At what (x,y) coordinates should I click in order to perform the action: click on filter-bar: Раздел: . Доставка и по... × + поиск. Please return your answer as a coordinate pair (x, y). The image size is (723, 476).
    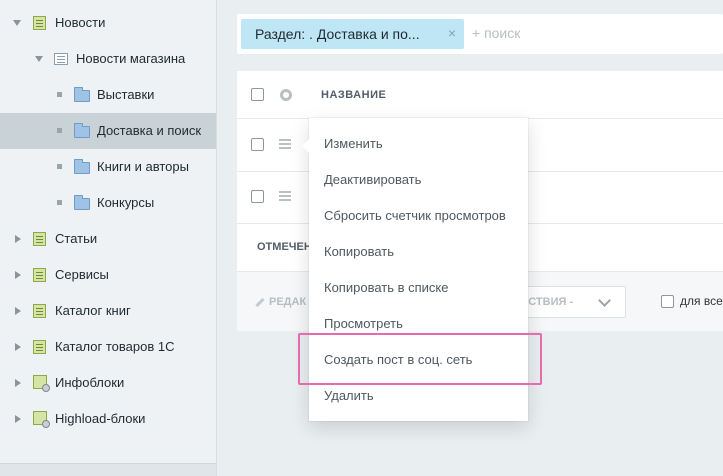
    Looking at the image, I should click on (480, 34).